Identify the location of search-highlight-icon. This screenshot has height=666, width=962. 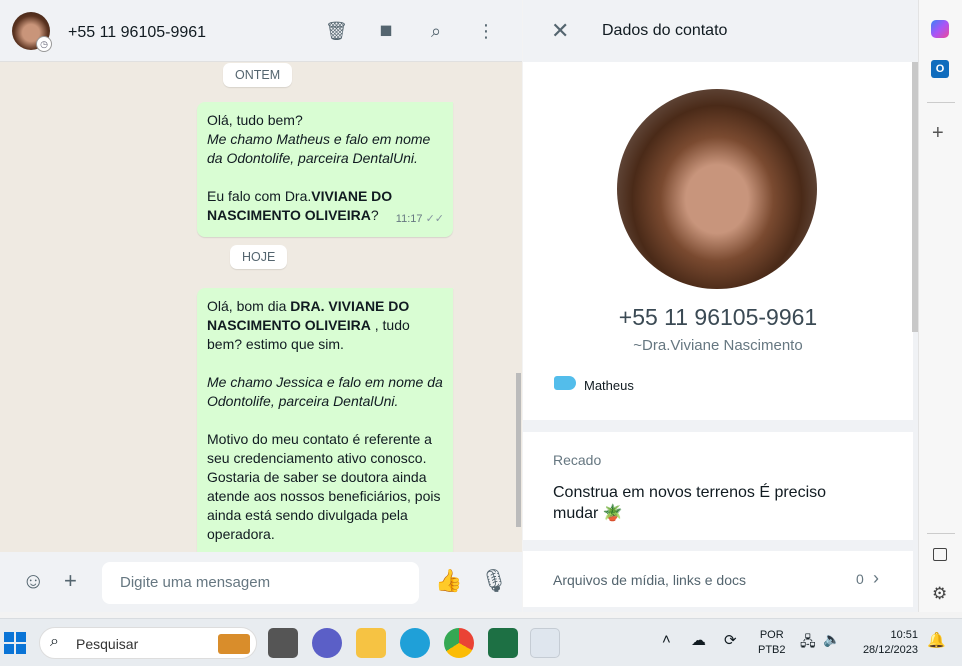
(234, 644).